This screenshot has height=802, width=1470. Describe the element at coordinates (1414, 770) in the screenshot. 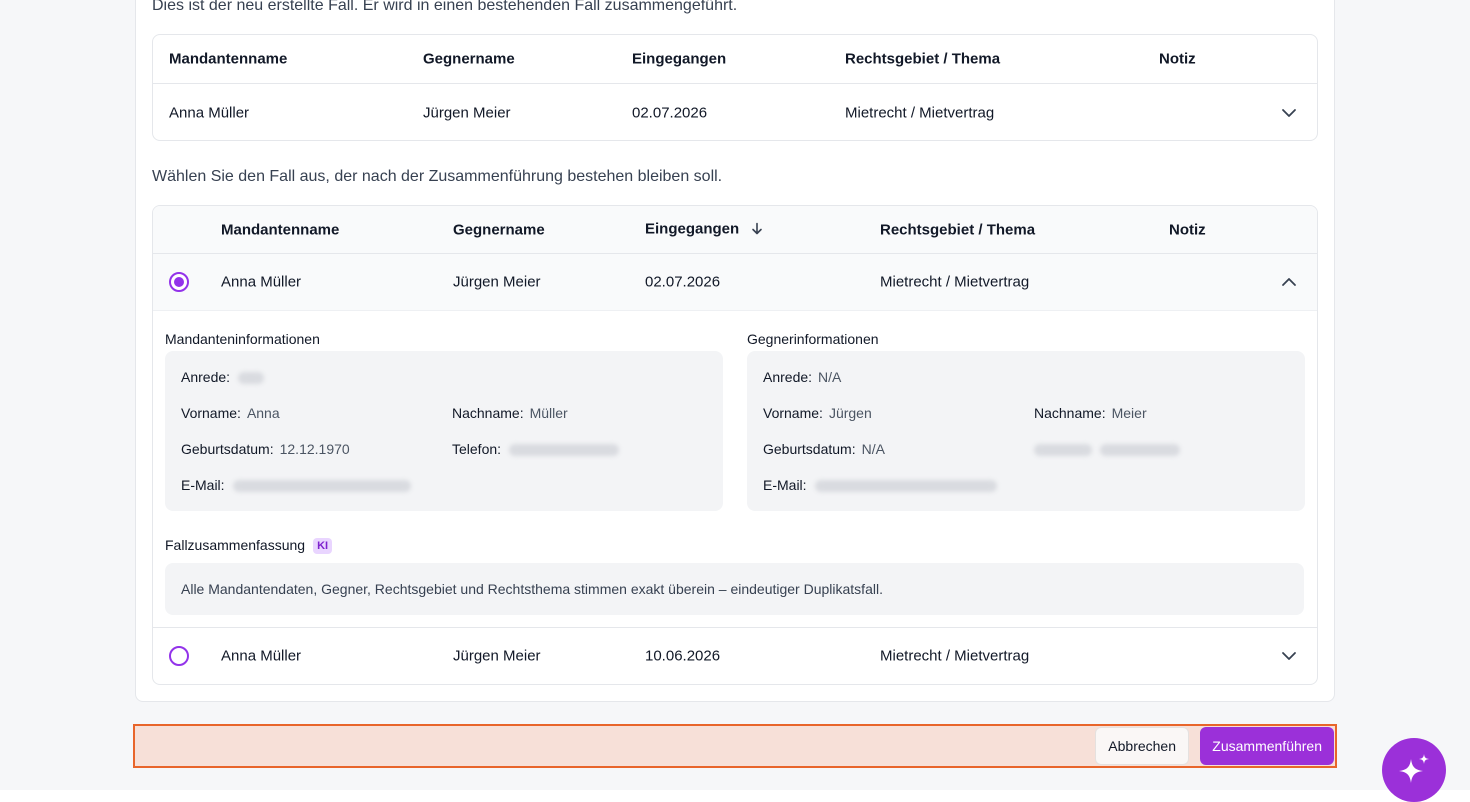

I see `ai-assistant-button` at that location.